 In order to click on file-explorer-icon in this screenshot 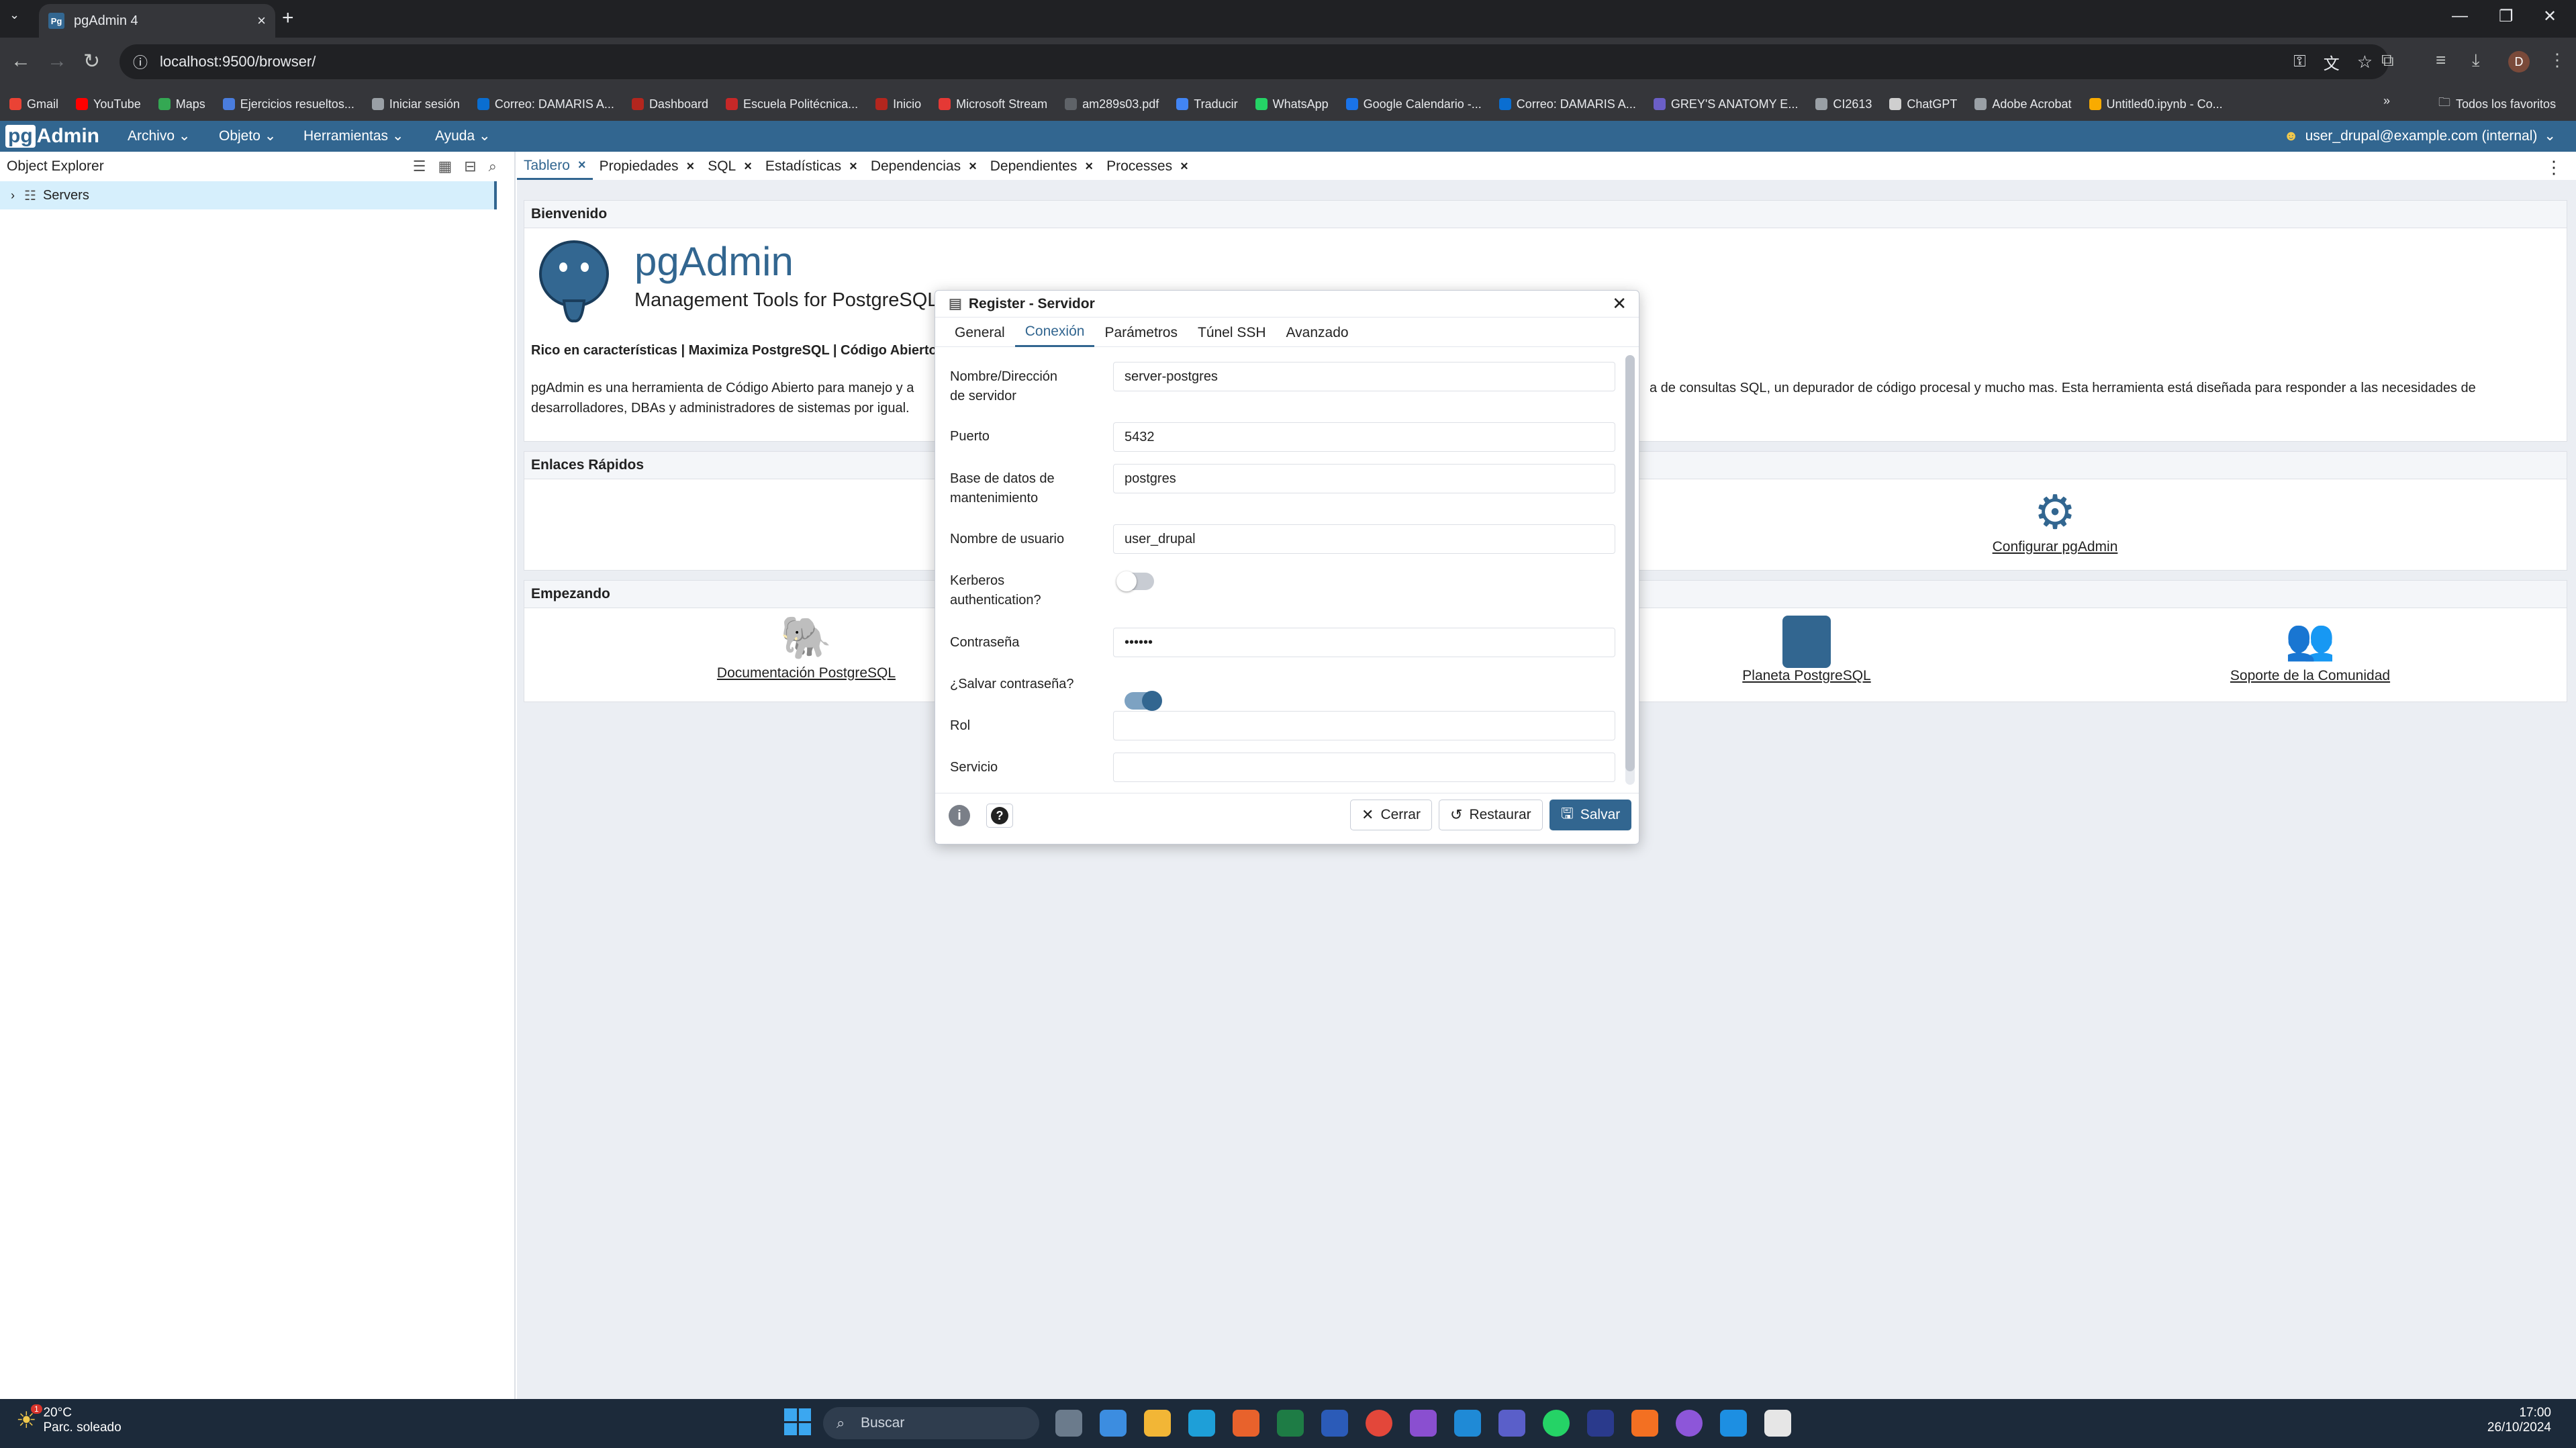, I will do `click(1157, 1423)`.